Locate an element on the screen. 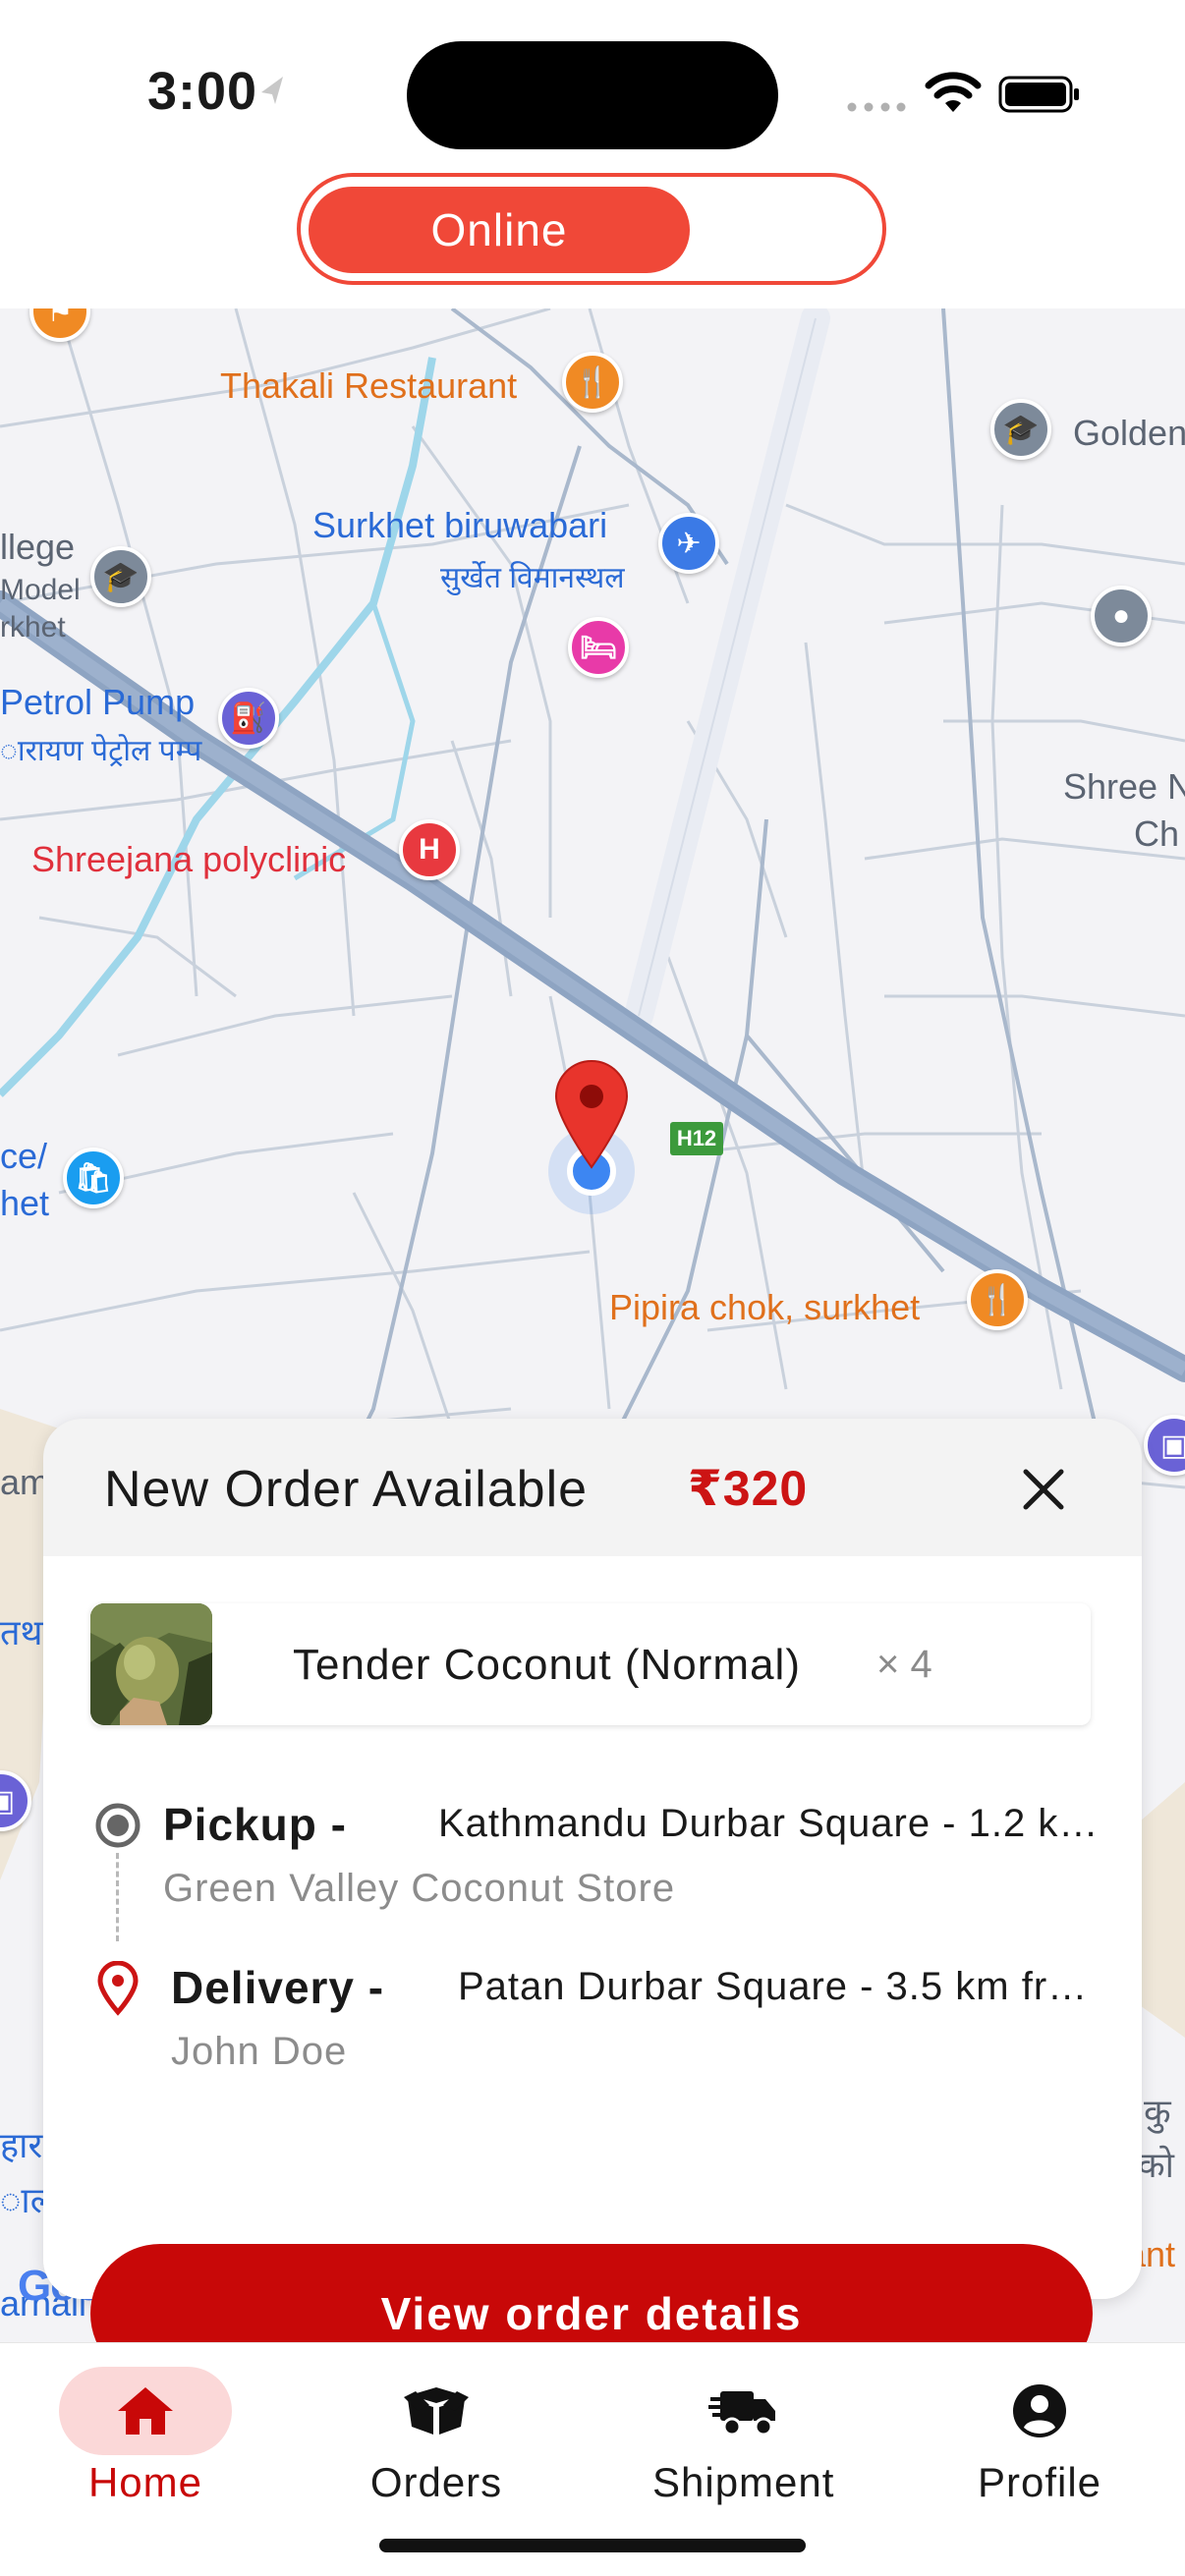 The height and width of the screenshot is (2576, 1185). road-badge: H12 is located at coordinates (697, 1138).